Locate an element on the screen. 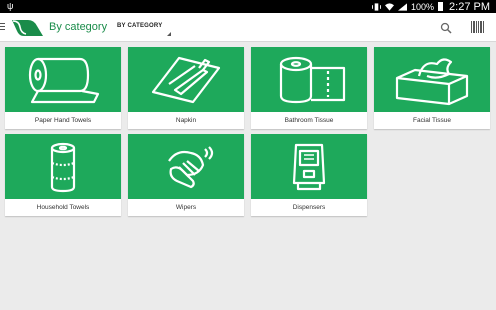 The width and height of the screenshot is (496, 310). wifi-icon is located at coordinates (389, 6).